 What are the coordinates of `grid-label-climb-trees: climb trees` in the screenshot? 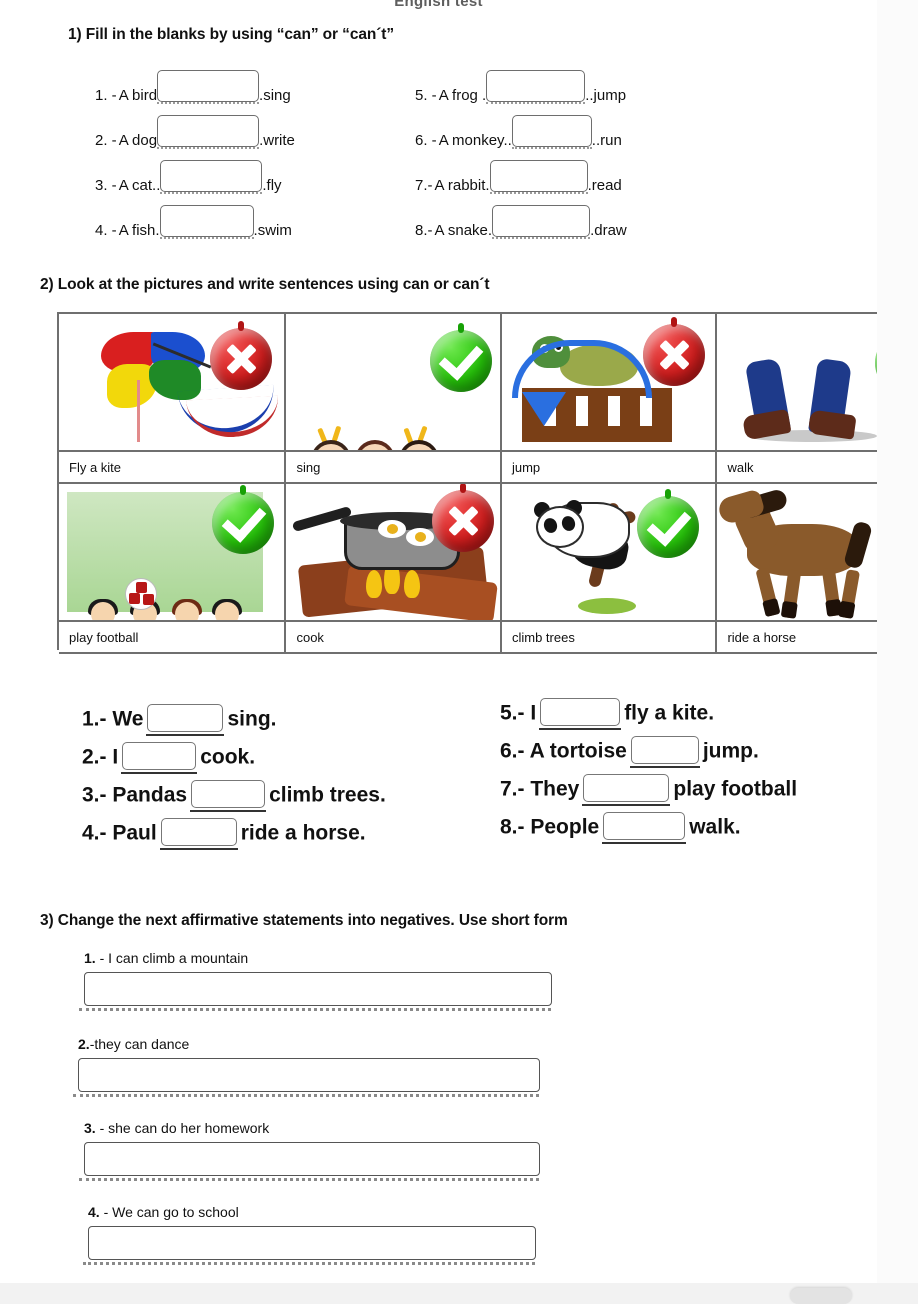 It's located at (609, 638).